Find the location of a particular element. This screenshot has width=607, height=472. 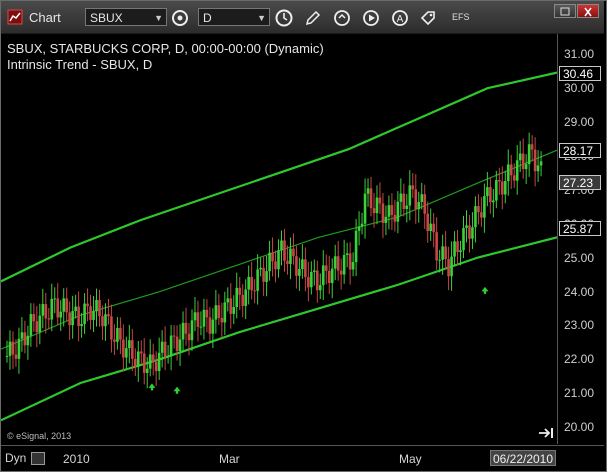

efs-button: EFS is located at coordinates (461, 17).